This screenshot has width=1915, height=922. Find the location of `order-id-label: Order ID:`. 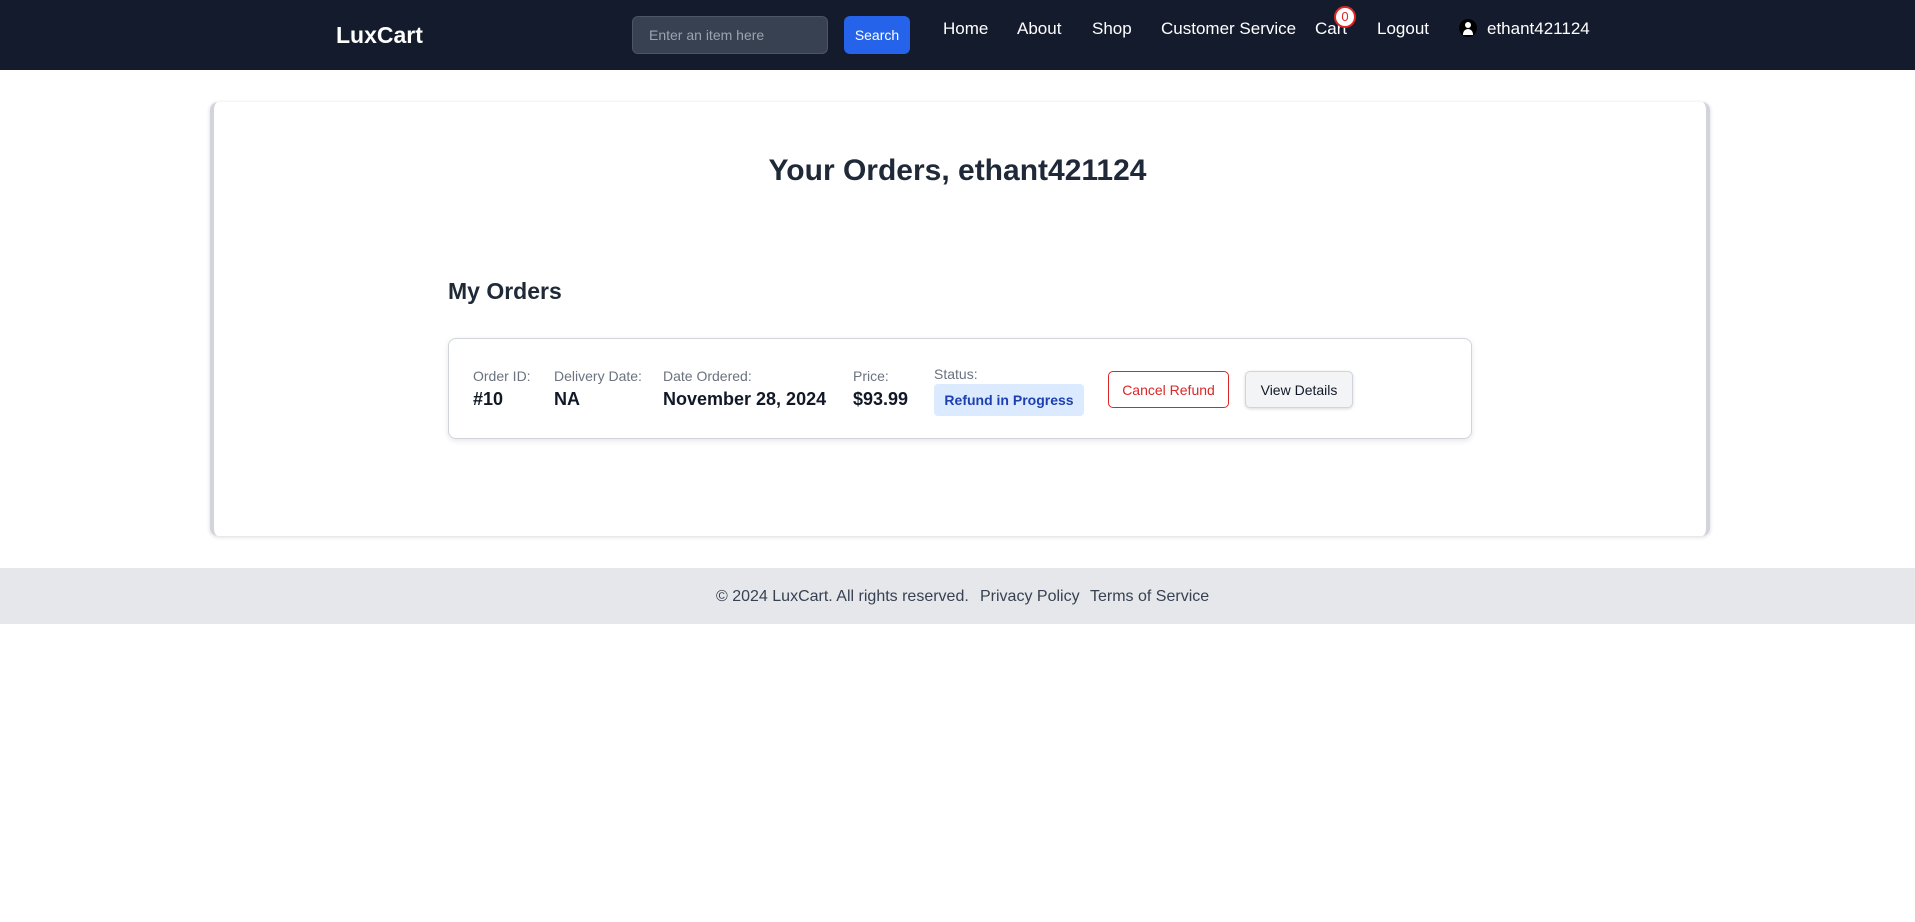

order-id-label: Order ID: is located at coordinates (502, 376).